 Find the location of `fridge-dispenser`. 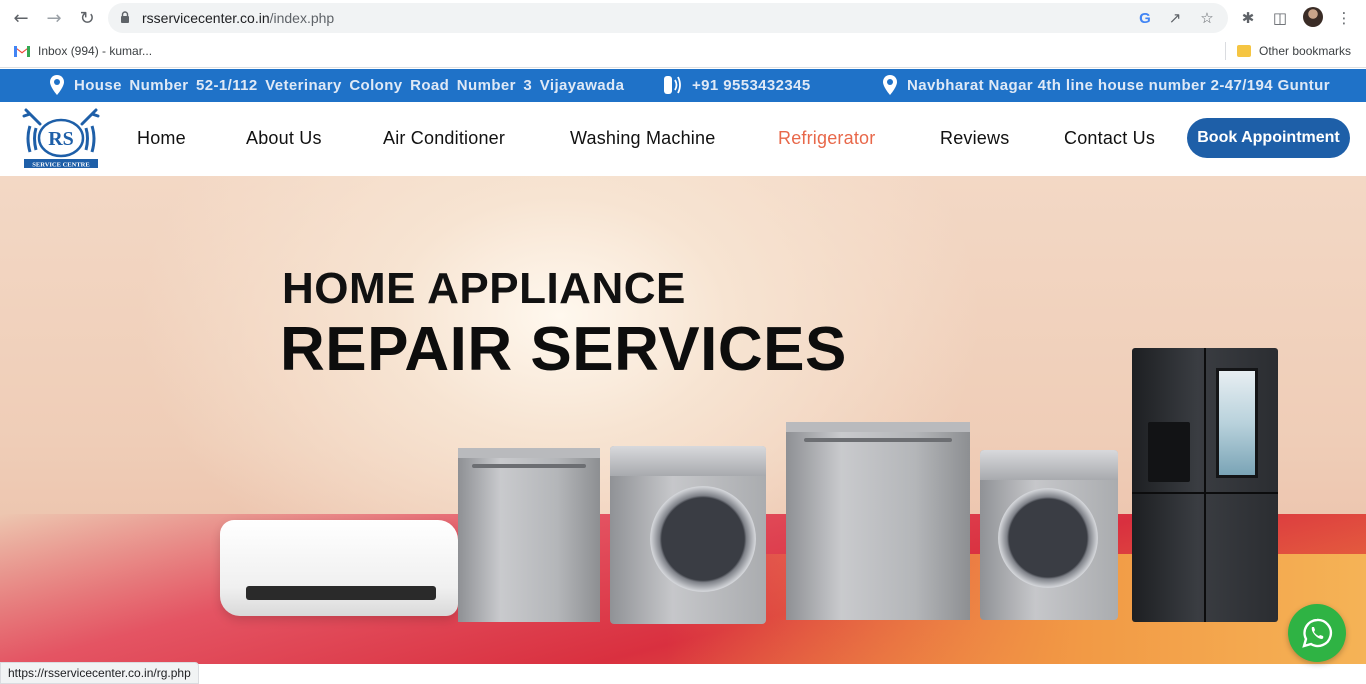

fridge-dispenser is located at coordinates (1169, 452).